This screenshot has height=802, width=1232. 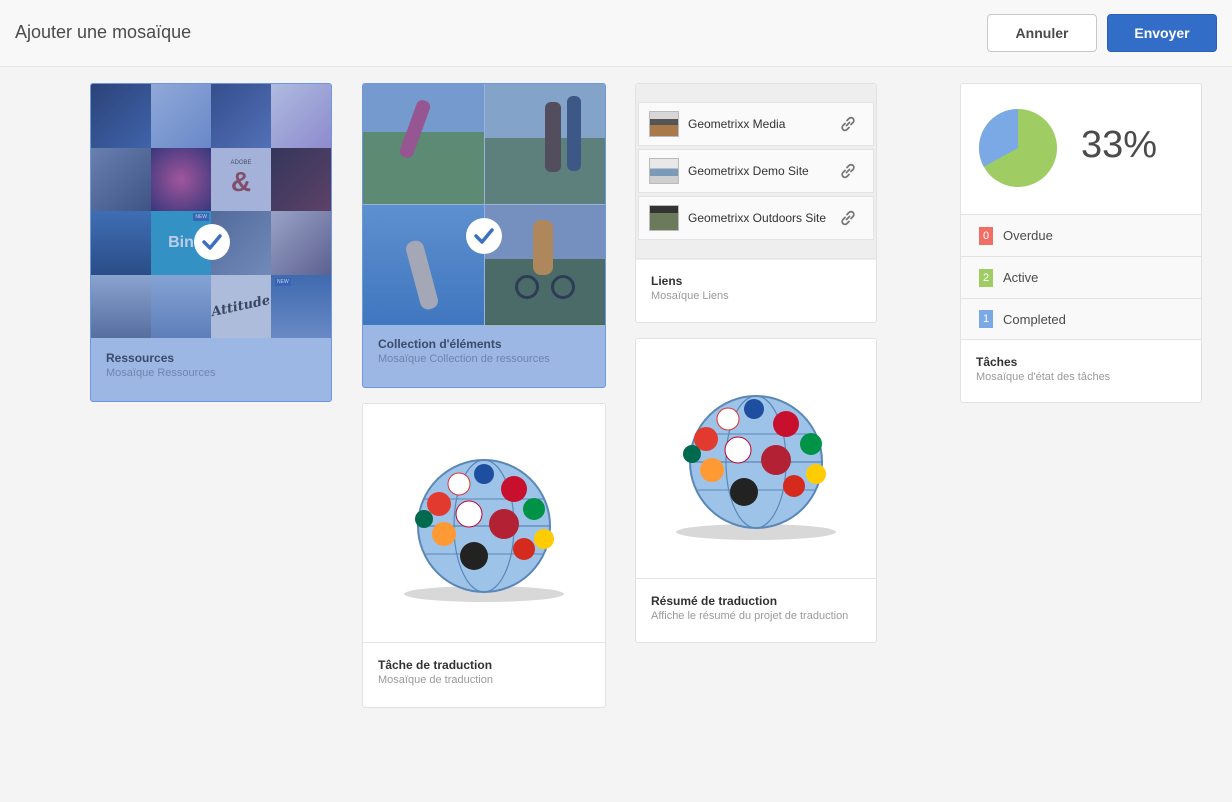 I want to click on page-title: Ajouter une mosaïque, so click(x=103, y=32).